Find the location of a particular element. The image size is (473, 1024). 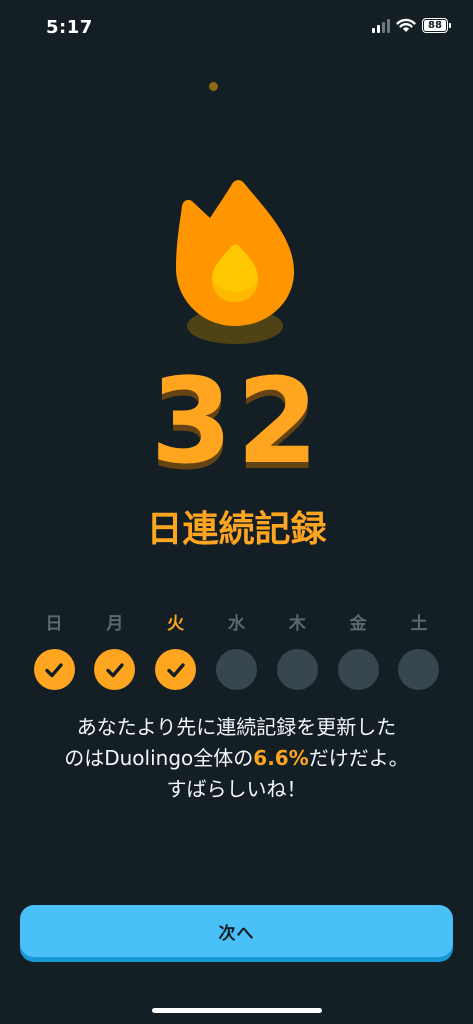

day-tuesday: 火 is located at coordinates (176, 651).